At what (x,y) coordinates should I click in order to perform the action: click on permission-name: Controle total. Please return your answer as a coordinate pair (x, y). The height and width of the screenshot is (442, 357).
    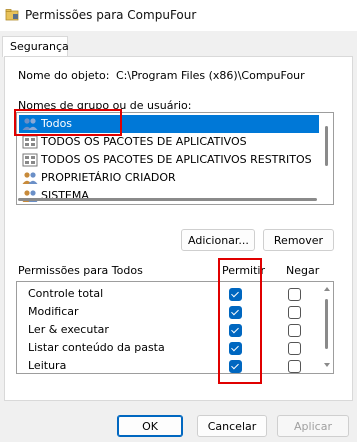
    Looking at the image, I should click on (66, 293).